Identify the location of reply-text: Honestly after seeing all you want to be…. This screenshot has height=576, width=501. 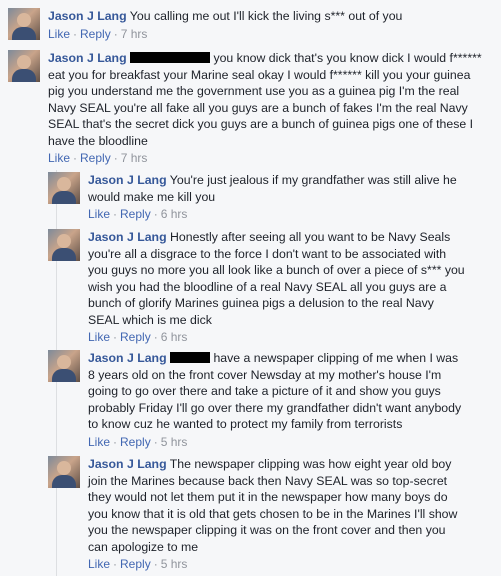
(276, 278).